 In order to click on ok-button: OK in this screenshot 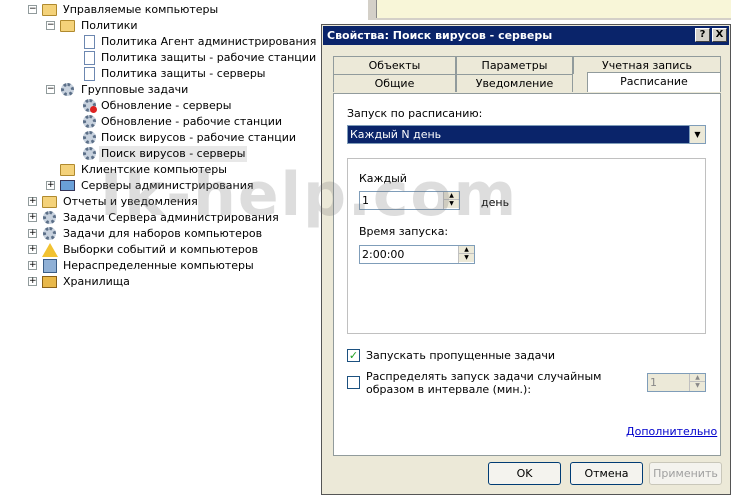, I will do `click(524, 473)`.